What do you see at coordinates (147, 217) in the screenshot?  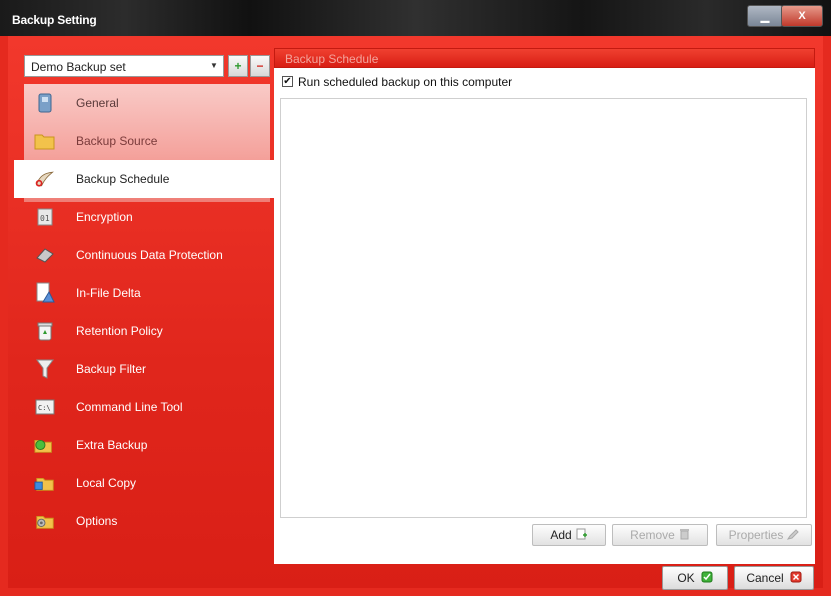 I see `nav-item-encryption: 01 Encryption` at bounding box center [147, 217].